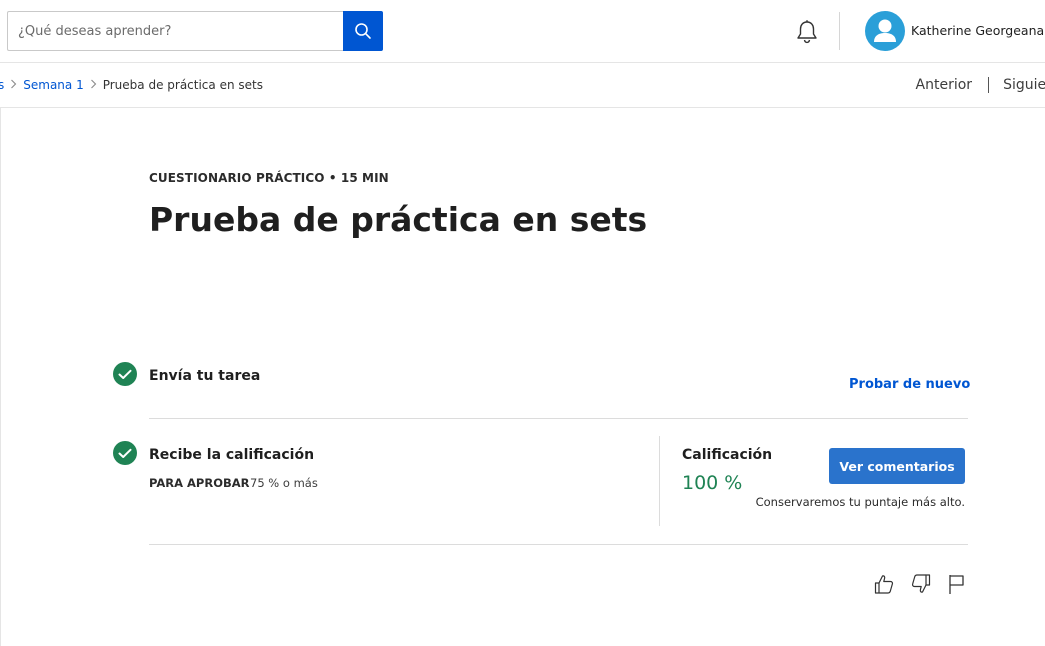 The image size is (1045, 646). I want to click on bell-icon, so click(807, 32).